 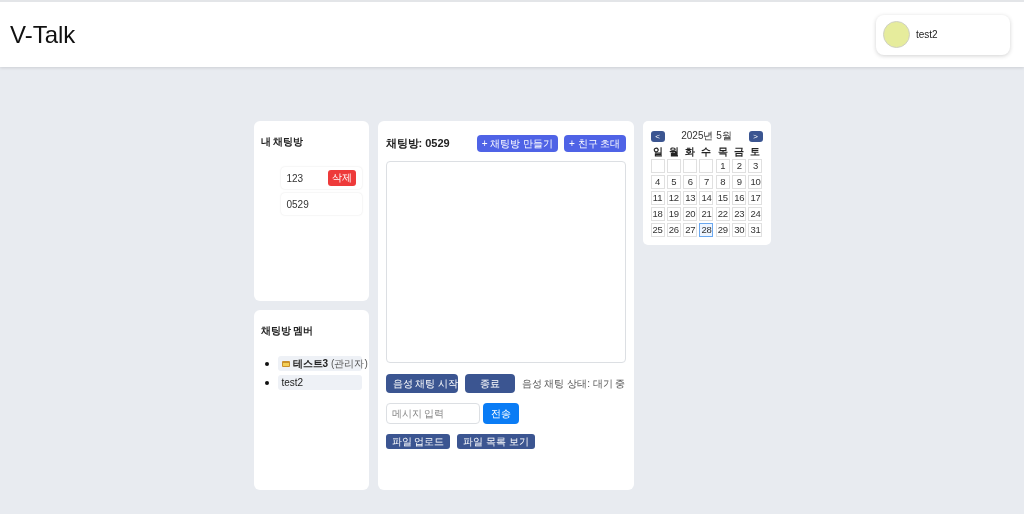 What do you see at coordinates (321, 178) in the screenshot?
I see `room-item: 123 삭제` at bounding box center [321, 178].